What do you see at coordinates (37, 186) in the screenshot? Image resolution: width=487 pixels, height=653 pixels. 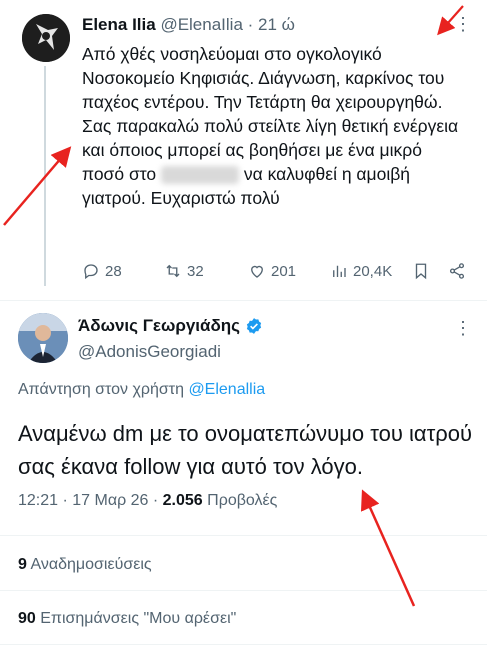 I see `arrow-left` at bounding box center [37, 186].